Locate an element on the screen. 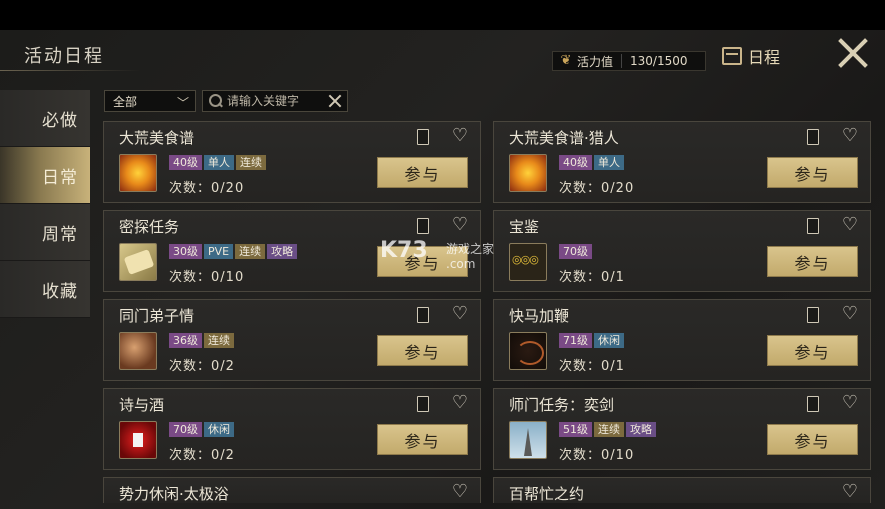 The image size is (885, 509). search-input is located at coordinates (275, 101).